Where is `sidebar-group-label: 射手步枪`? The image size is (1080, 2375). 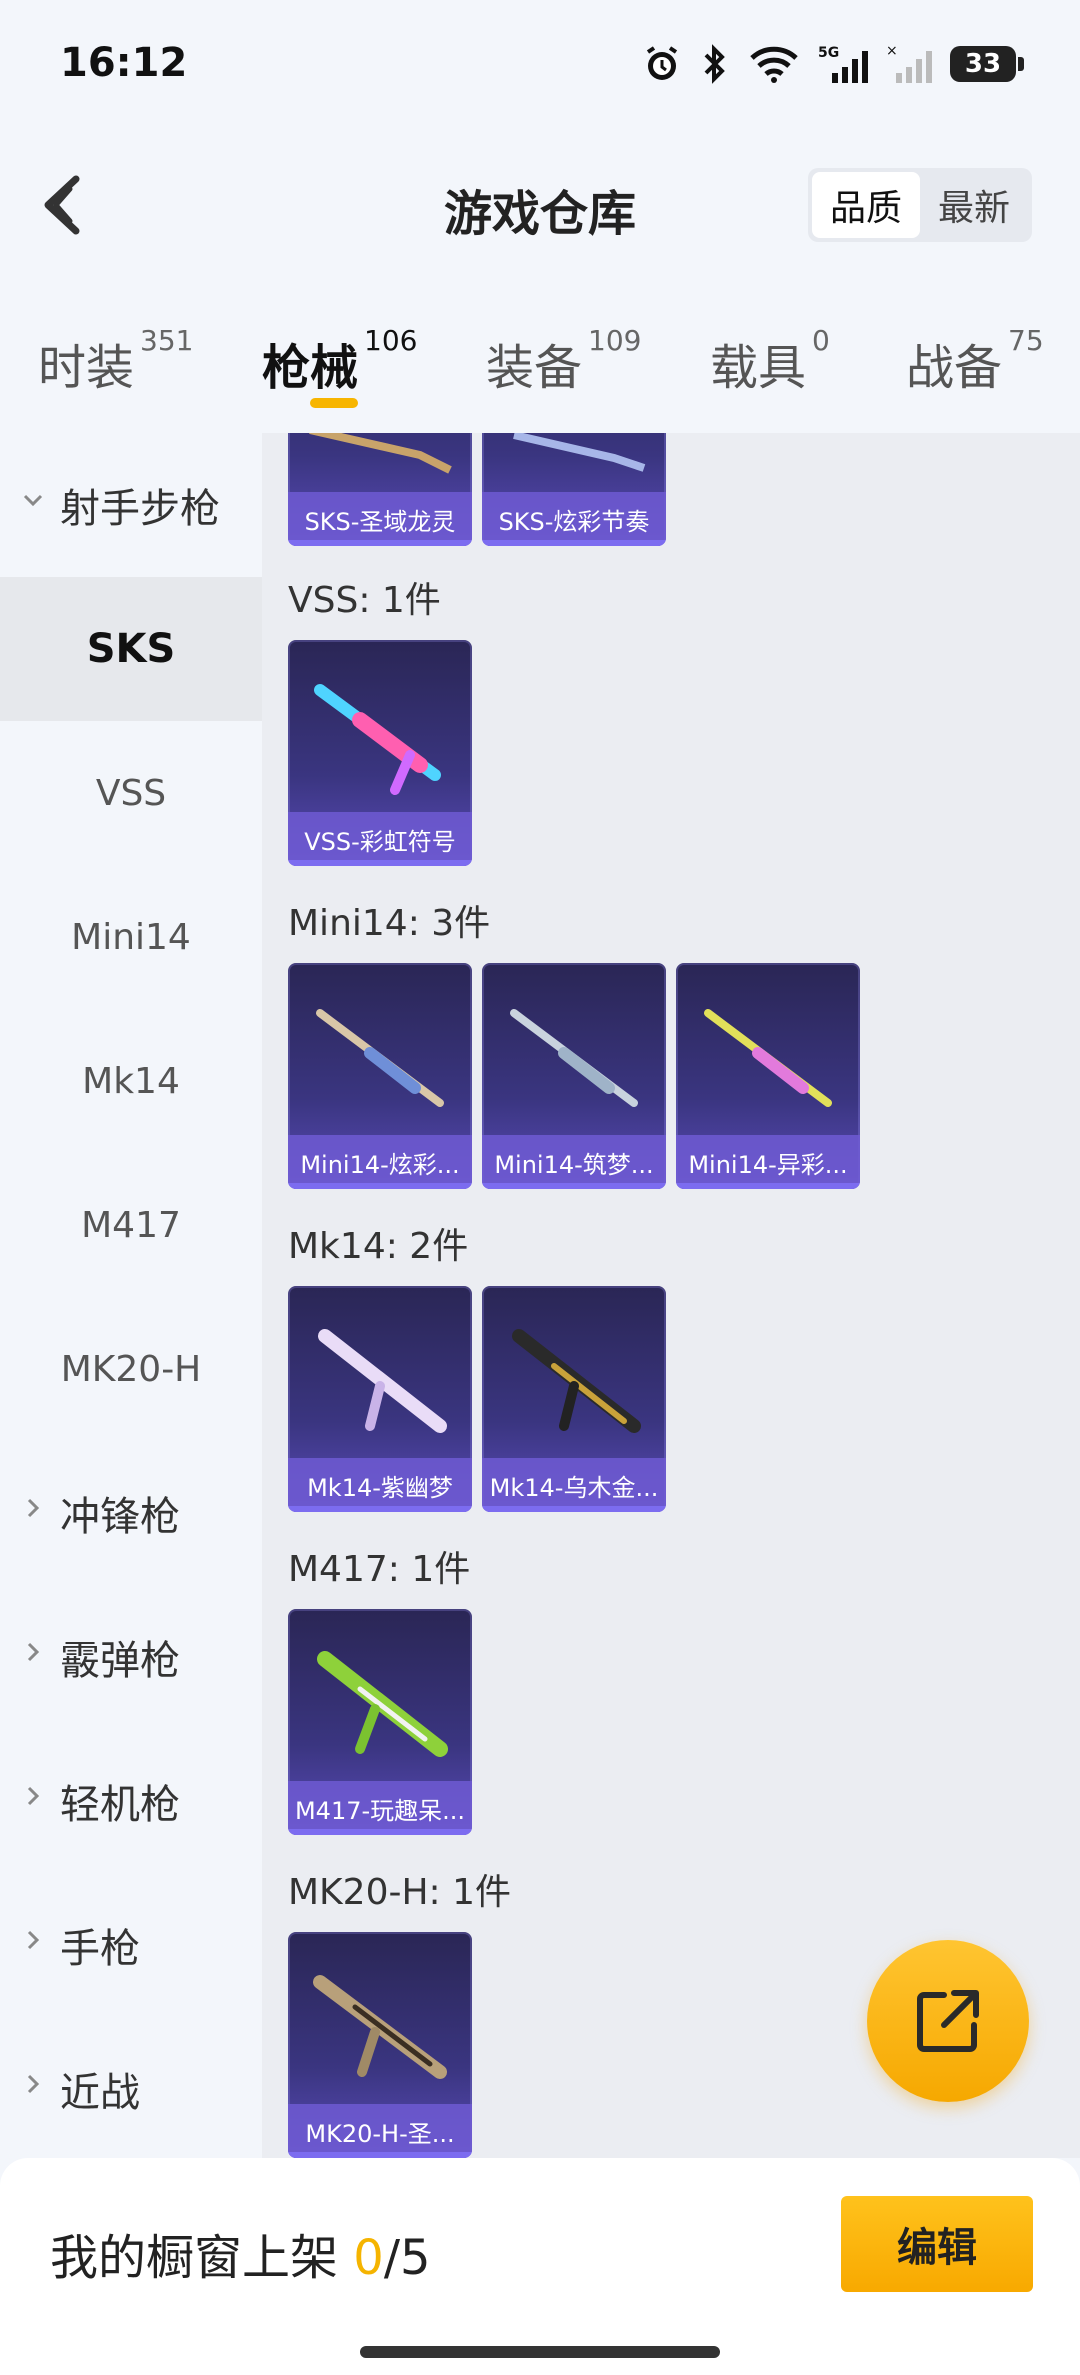 sidebar-group-label: 射手步枪 is located at coordinates (140, 509).